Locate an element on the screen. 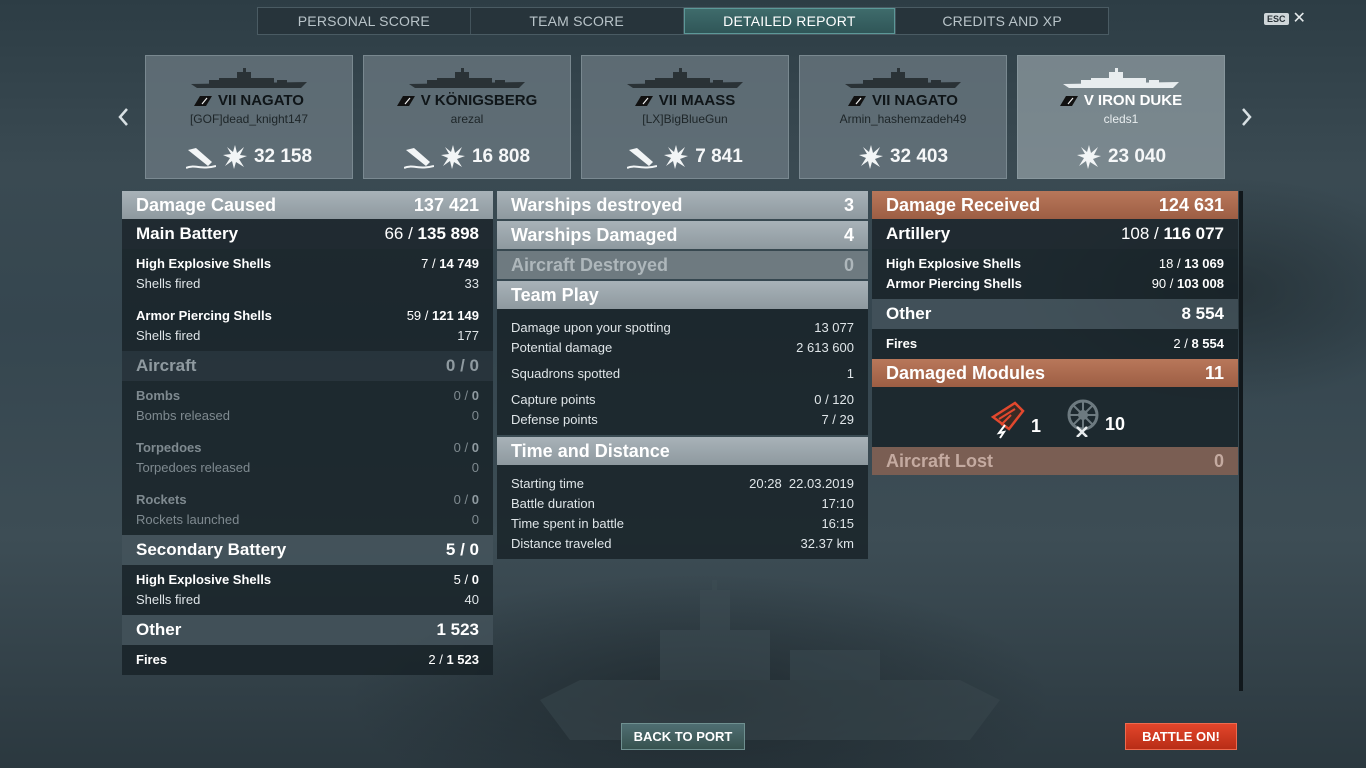 The height and width of the screenshot is (768, 1366). received-fires-row: Fires 2 / 8 554 is located at coordinates (1055, 343).